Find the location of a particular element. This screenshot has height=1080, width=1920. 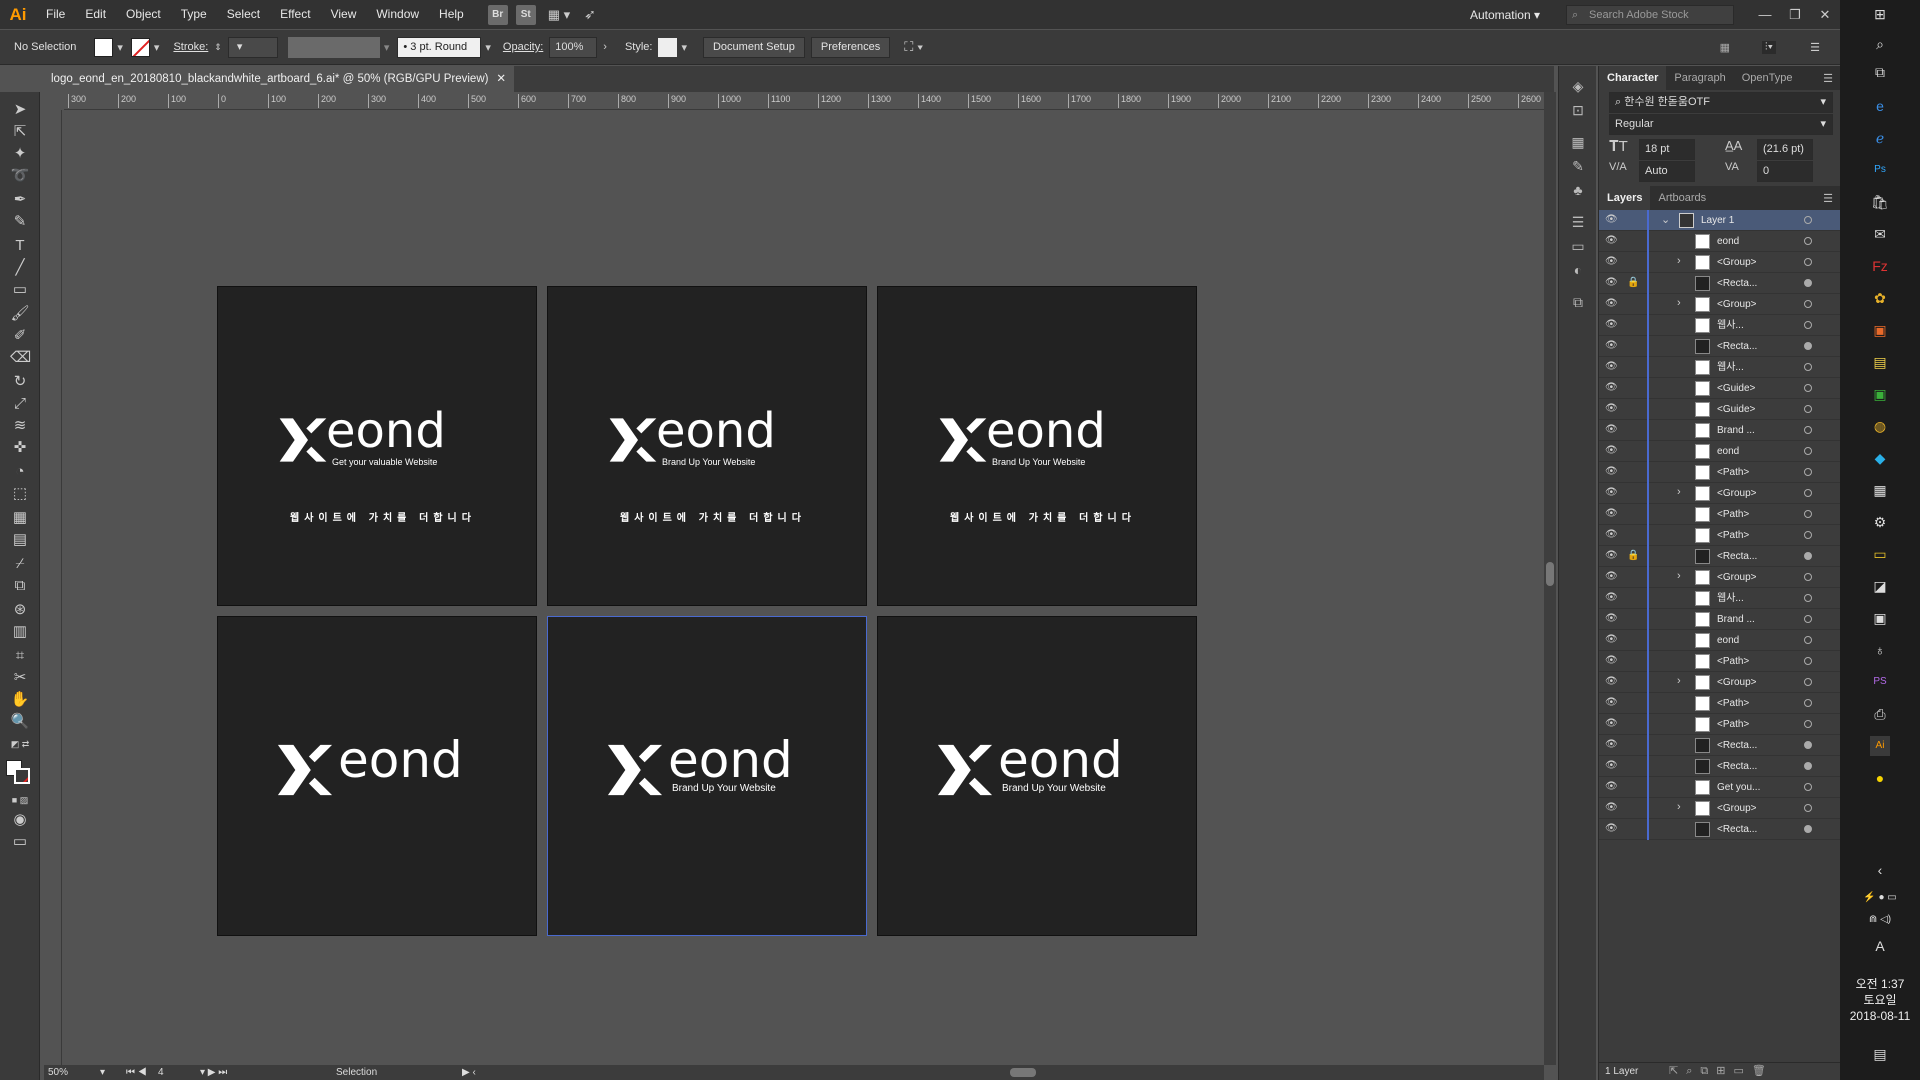

layer-actions-icons: ⇱⌕⧉⊞▭🗑 is located at coordinates (1721, 1071).